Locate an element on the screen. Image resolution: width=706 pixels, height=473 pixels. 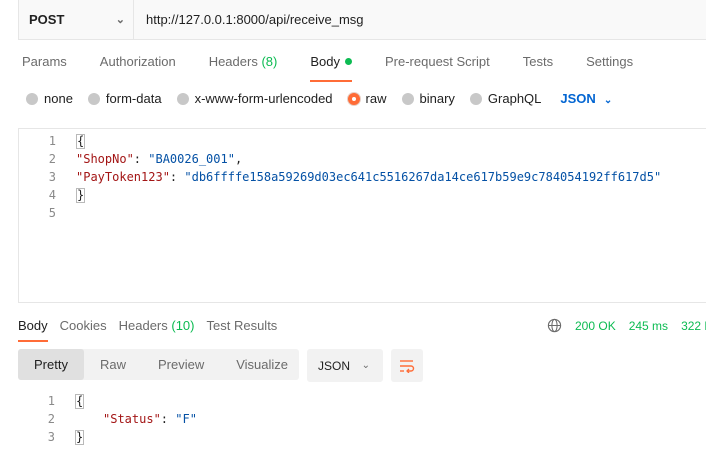
response-time: 245 ms is located at coordinates (648, 326).